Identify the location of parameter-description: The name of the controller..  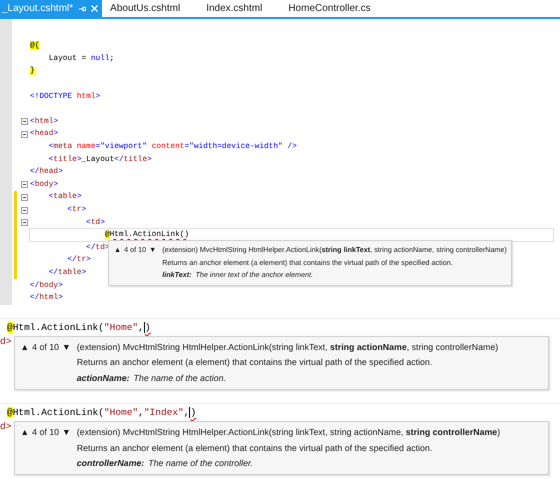
(201, 463).